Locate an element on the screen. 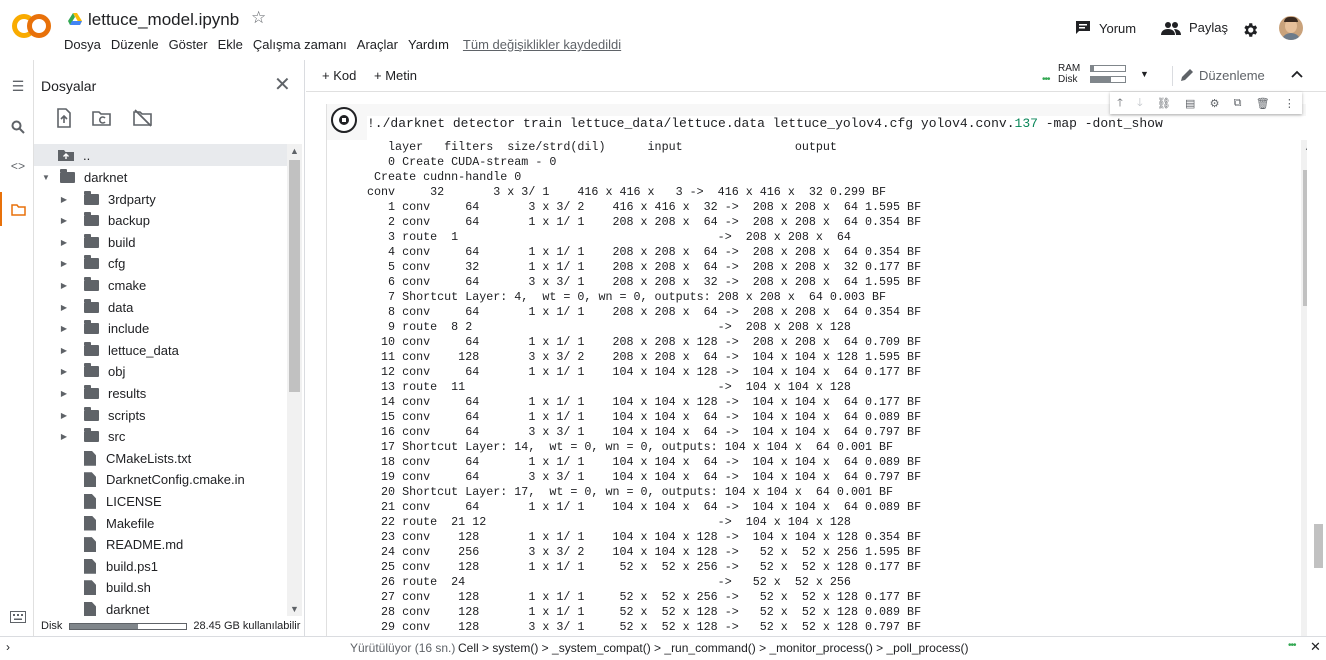 This screenshot has width=1326, height=660. save-status-link: Tüm değişiklikler kaydedildi is located at coordinates (542, 44).